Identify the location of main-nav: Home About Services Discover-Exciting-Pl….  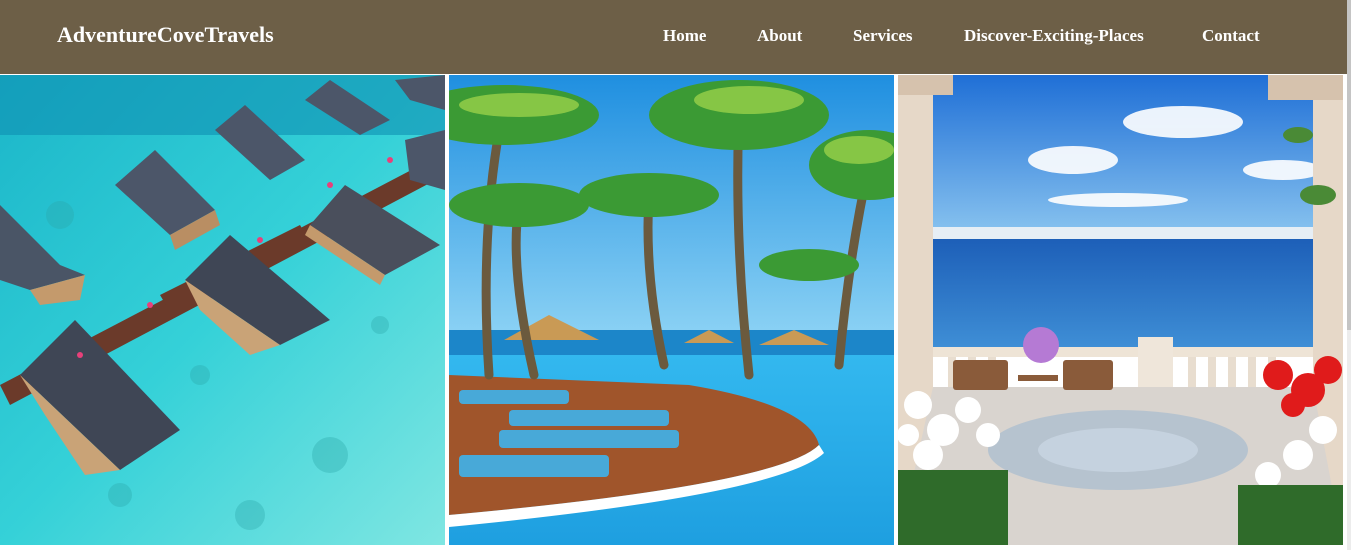
(673, 38).